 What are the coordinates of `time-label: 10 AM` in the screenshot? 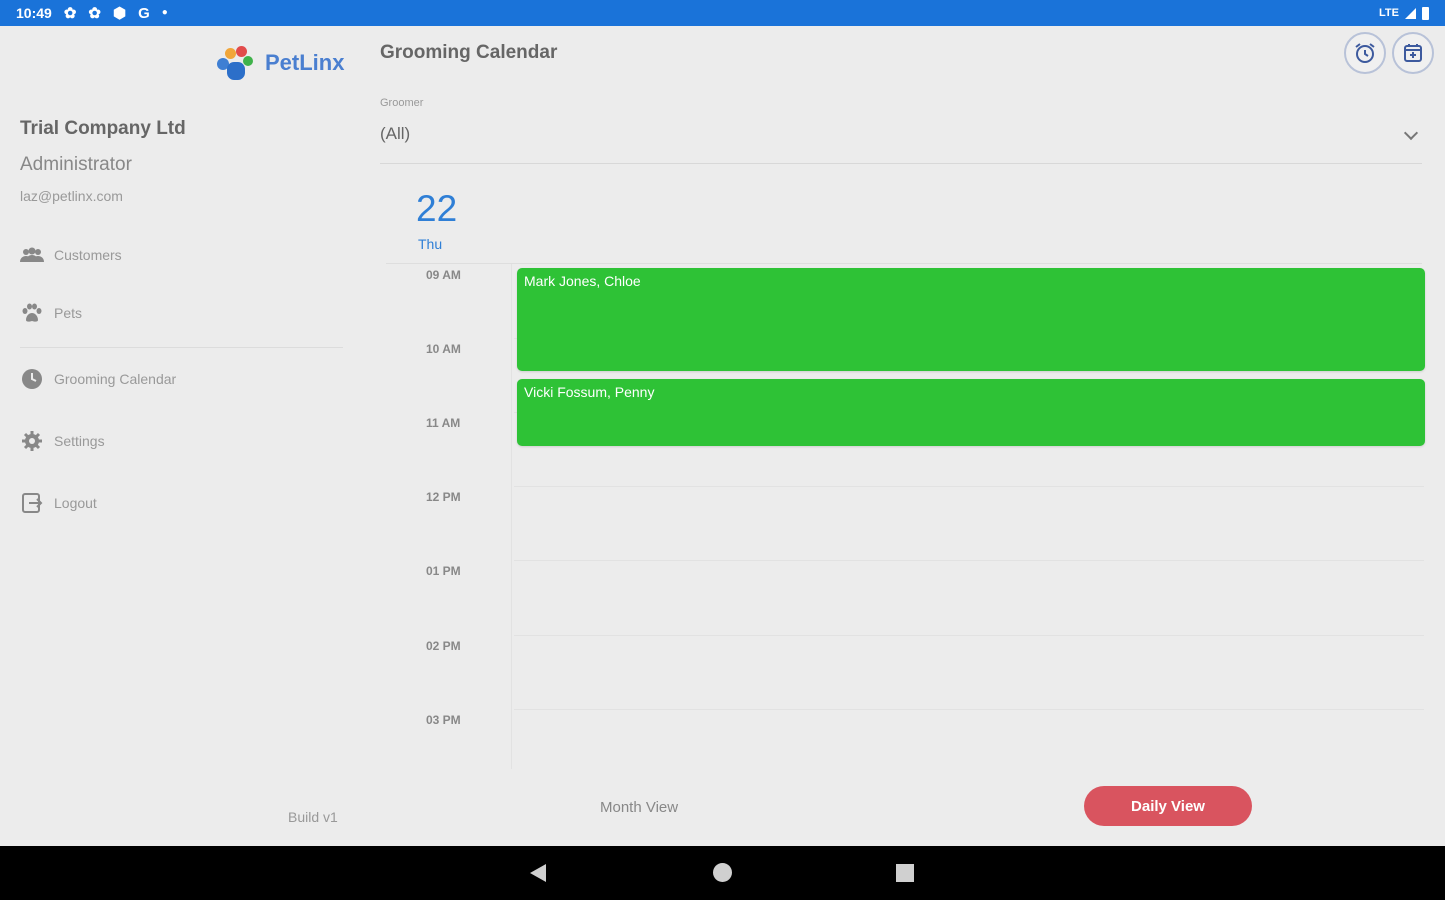 It's located at (443, 349).